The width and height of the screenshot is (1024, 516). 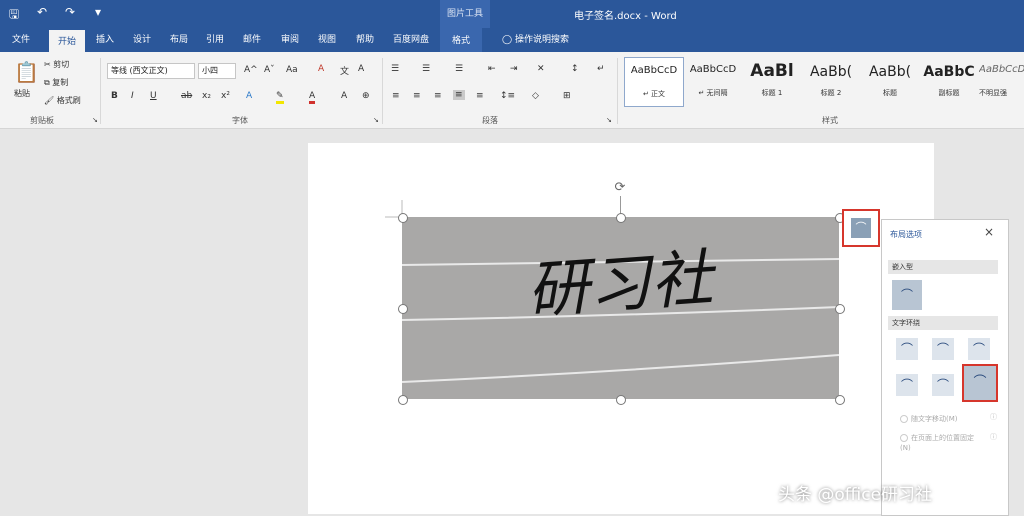 I want to click on inline-section-header: 嵌入型, so click(x=943, y=267).